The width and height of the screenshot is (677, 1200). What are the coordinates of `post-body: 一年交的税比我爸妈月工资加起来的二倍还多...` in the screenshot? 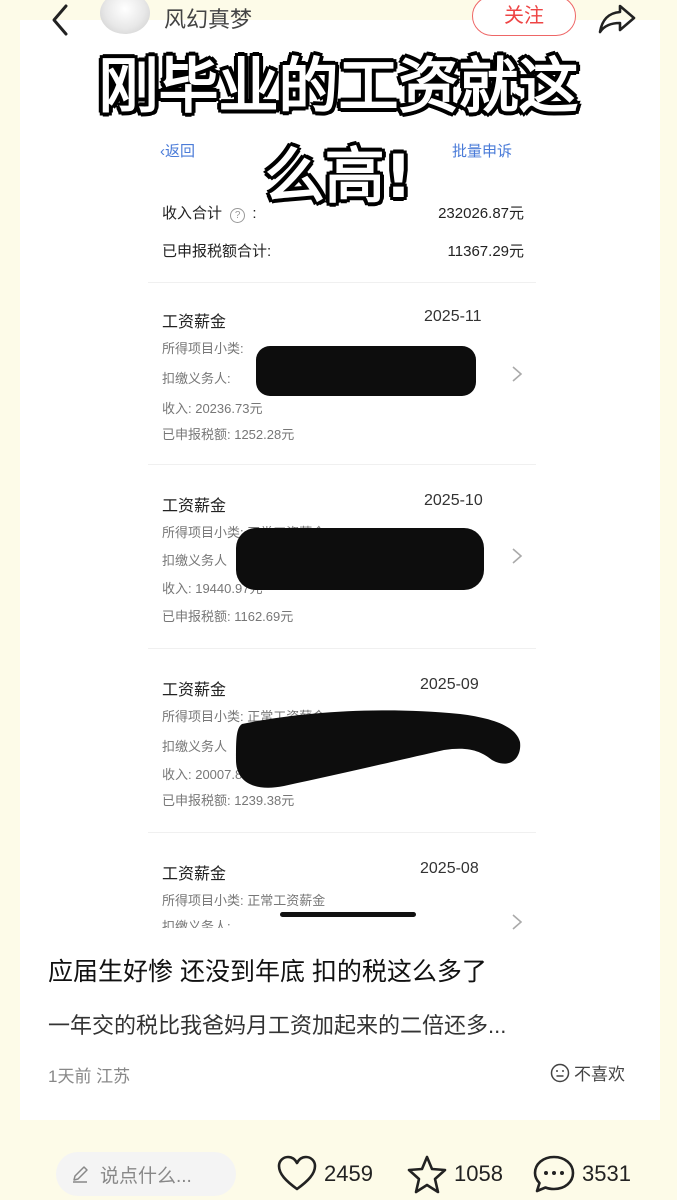 It's located at (277, 1024).